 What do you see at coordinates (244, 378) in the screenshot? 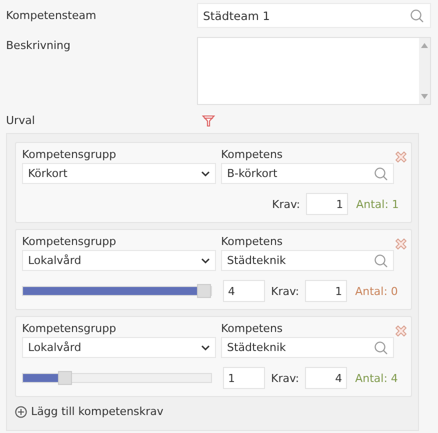
I see `level-input: 1` at bounding box center [244, 378].